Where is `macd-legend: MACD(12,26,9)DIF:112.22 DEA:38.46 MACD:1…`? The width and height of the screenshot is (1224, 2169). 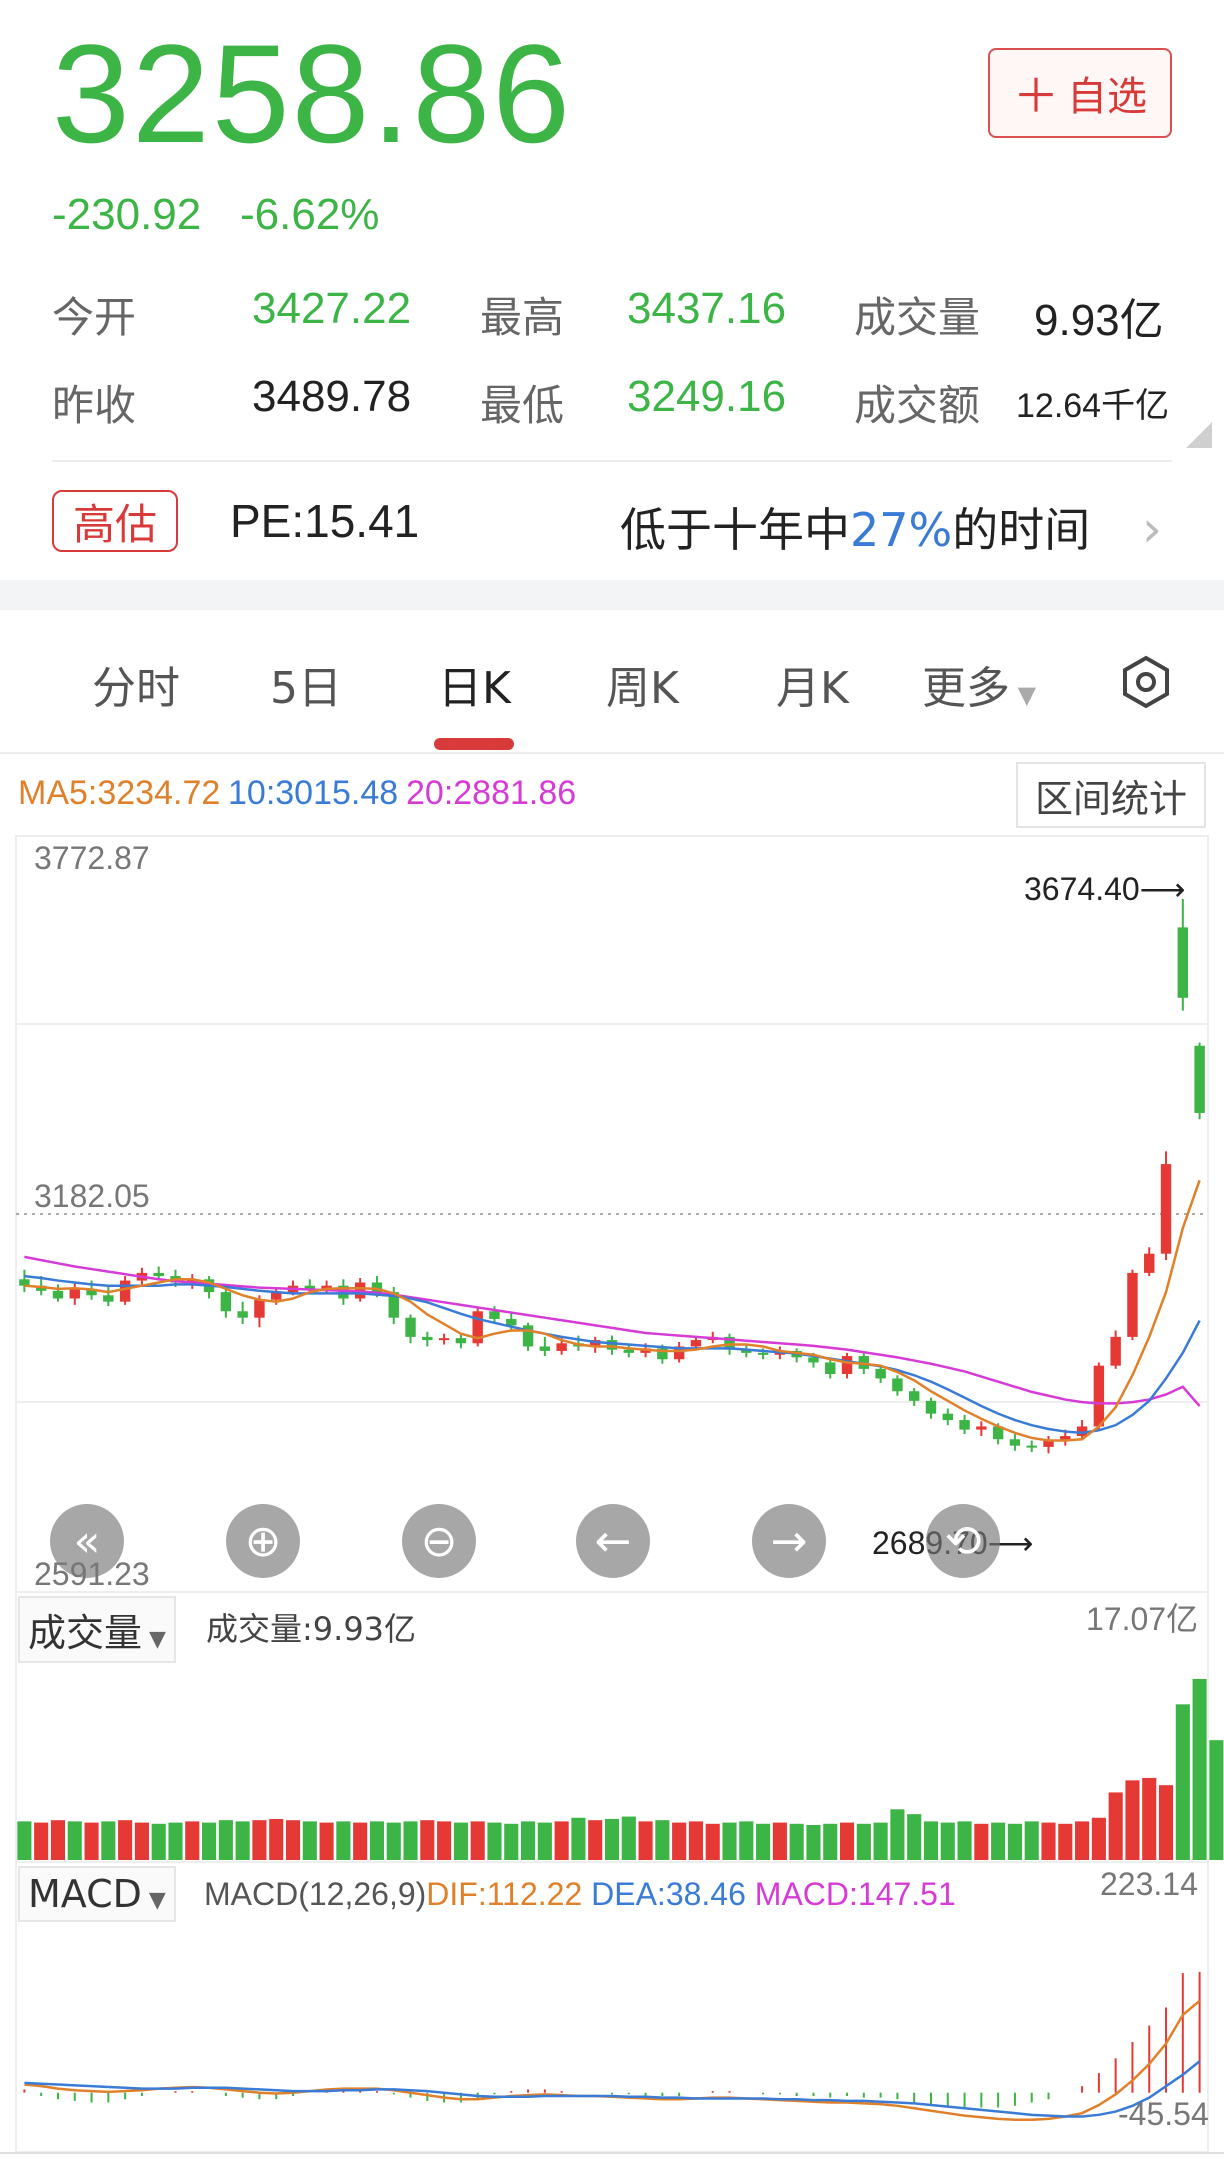
macd-legend: MACD(12,26,9)DIF:112.22 DEA:38.46 MACD:1… is located at coordinates (580, 1894).